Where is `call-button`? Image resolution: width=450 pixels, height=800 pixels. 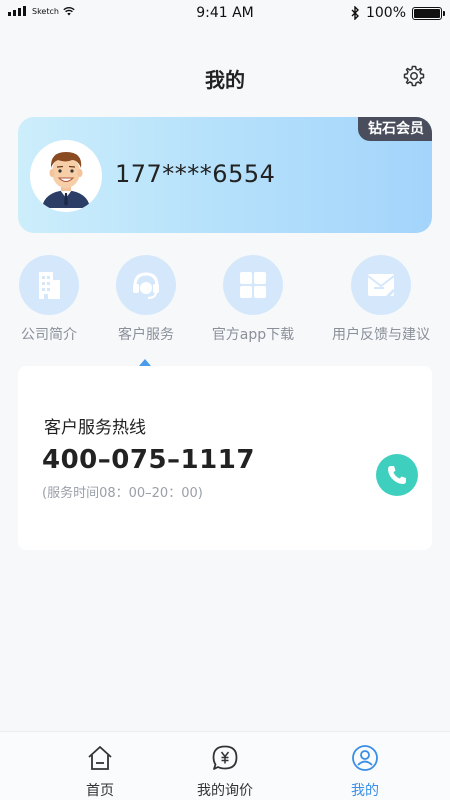
call-button is located at coordinates (397, 475).